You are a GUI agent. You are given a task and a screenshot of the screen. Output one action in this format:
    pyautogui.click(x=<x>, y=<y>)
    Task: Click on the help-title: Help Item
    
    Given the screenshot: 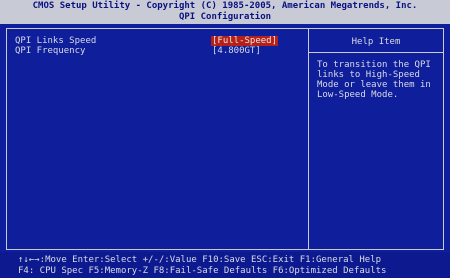 What is the action you would take?
    pyautogui.click(x=376, y=42)
    